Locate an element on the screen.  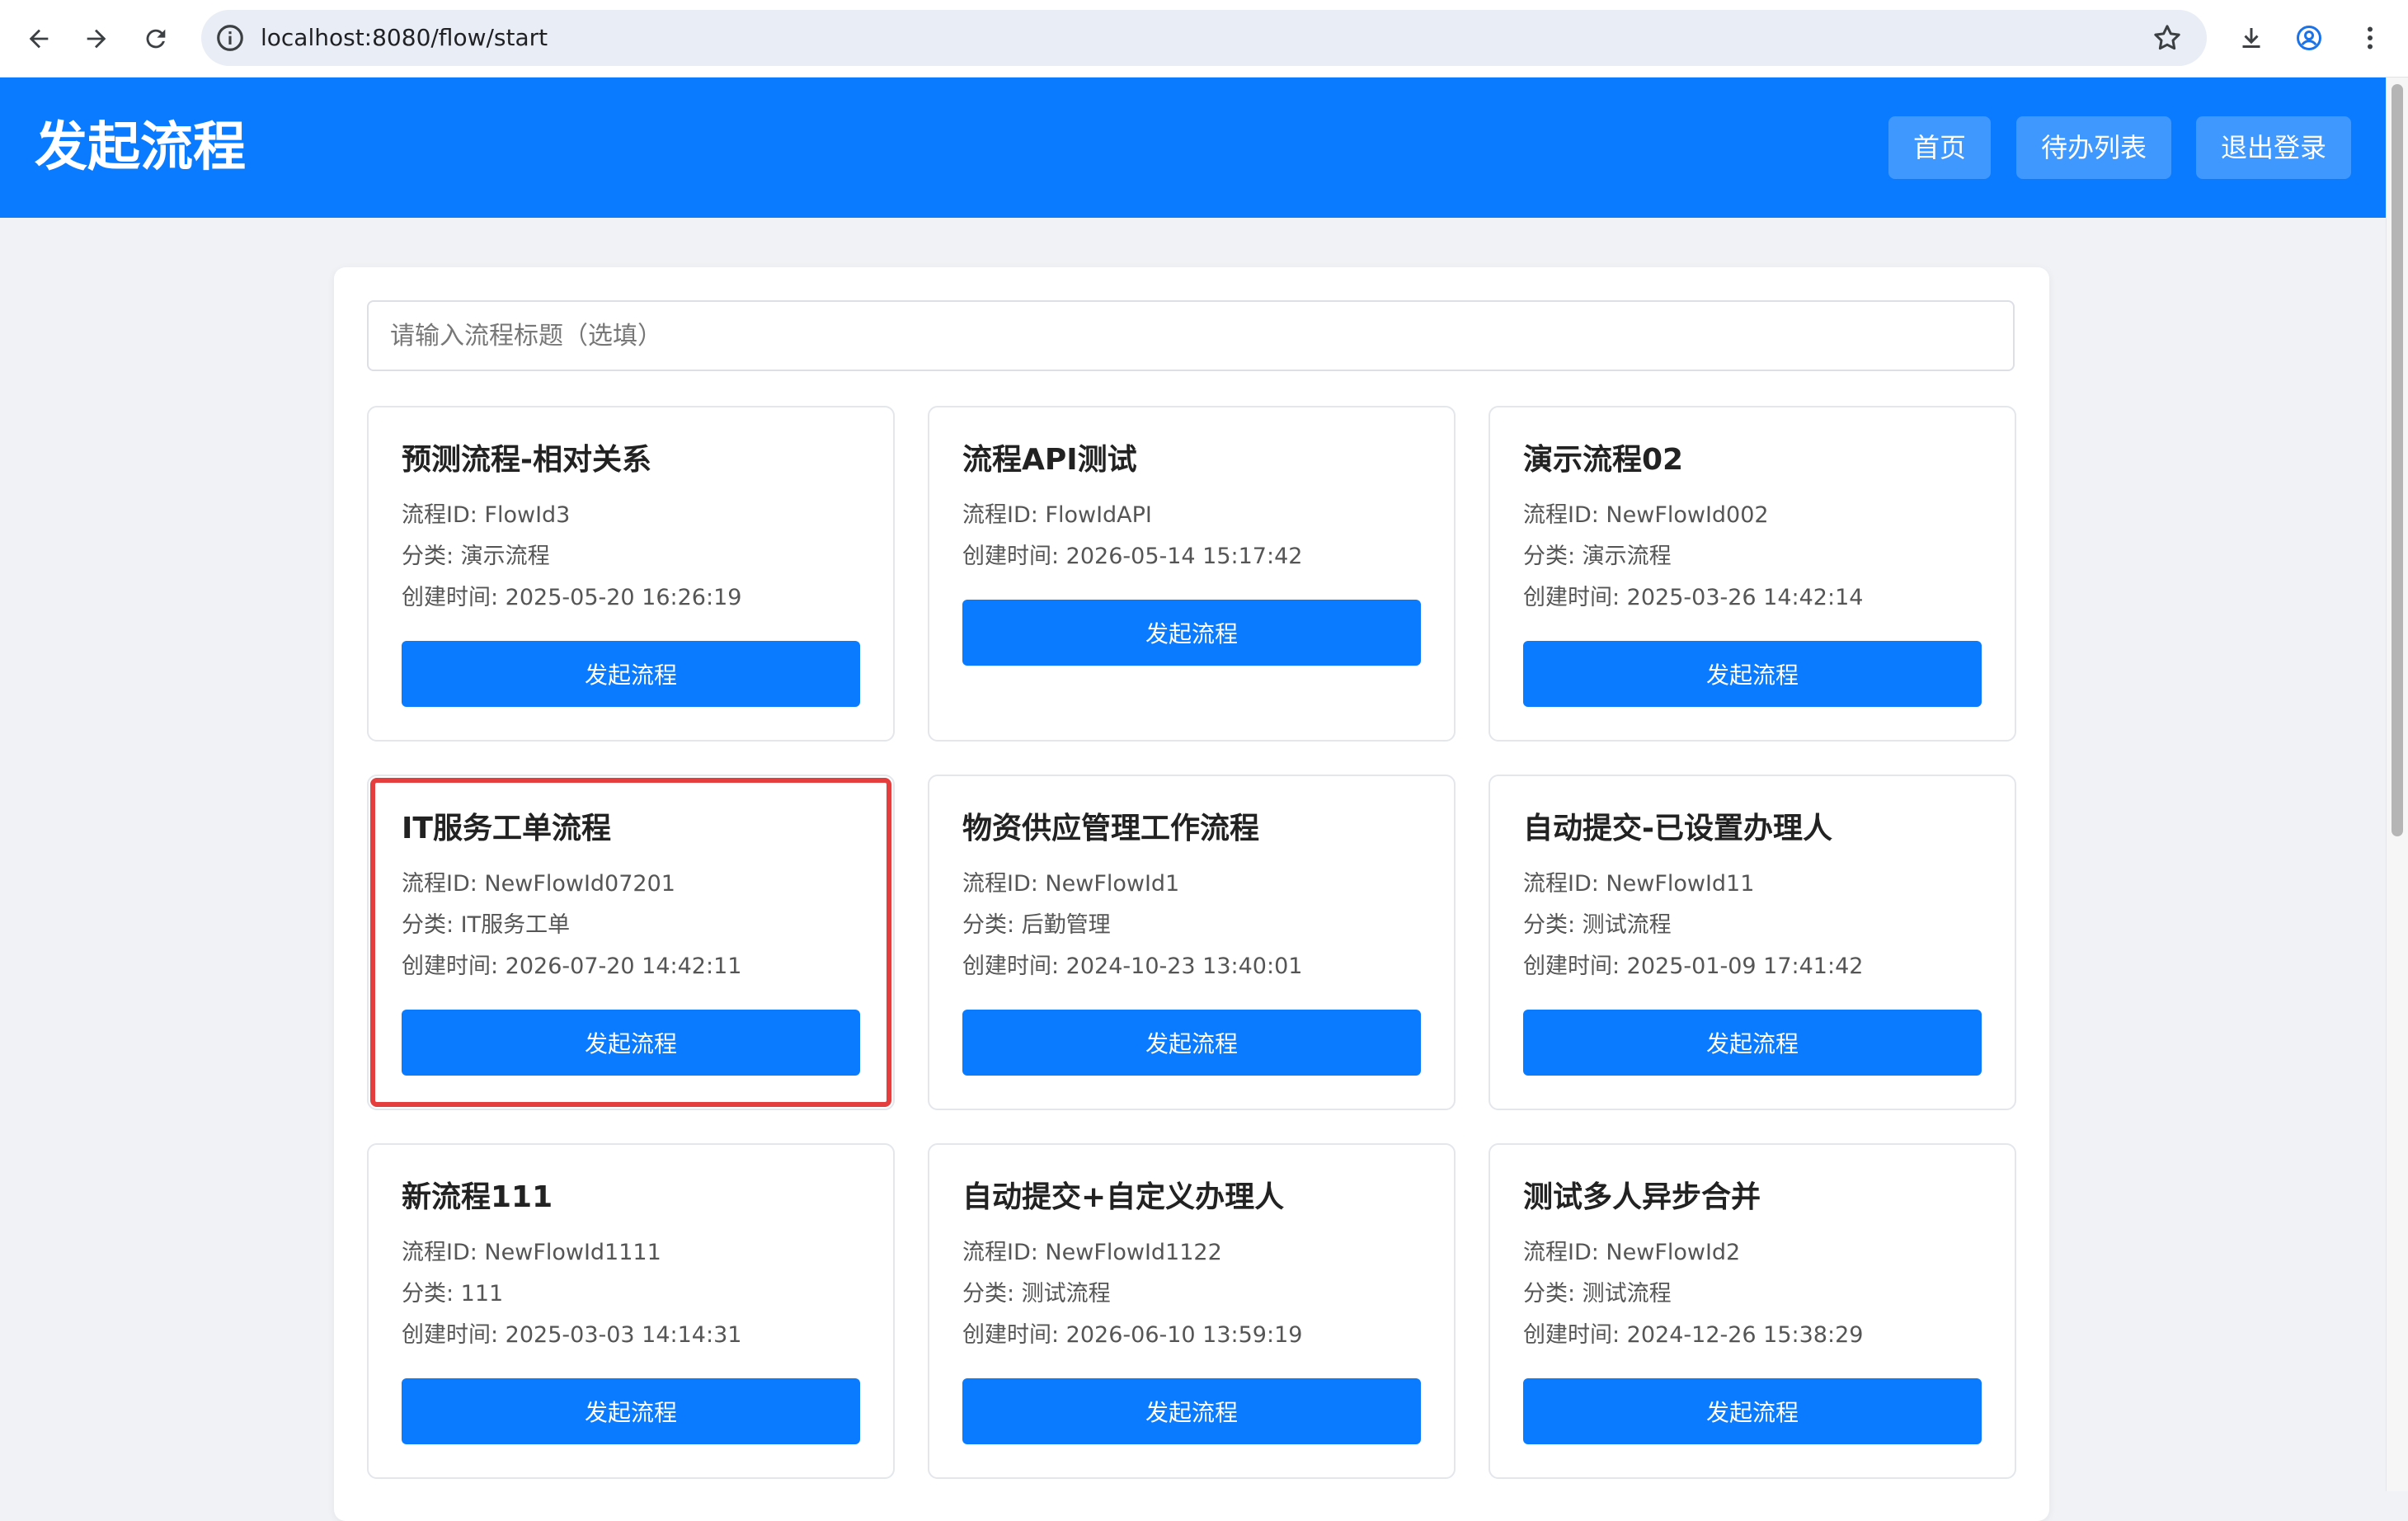
flow-card-title: IT服务工单流程 is located at coordinates (507, 829).